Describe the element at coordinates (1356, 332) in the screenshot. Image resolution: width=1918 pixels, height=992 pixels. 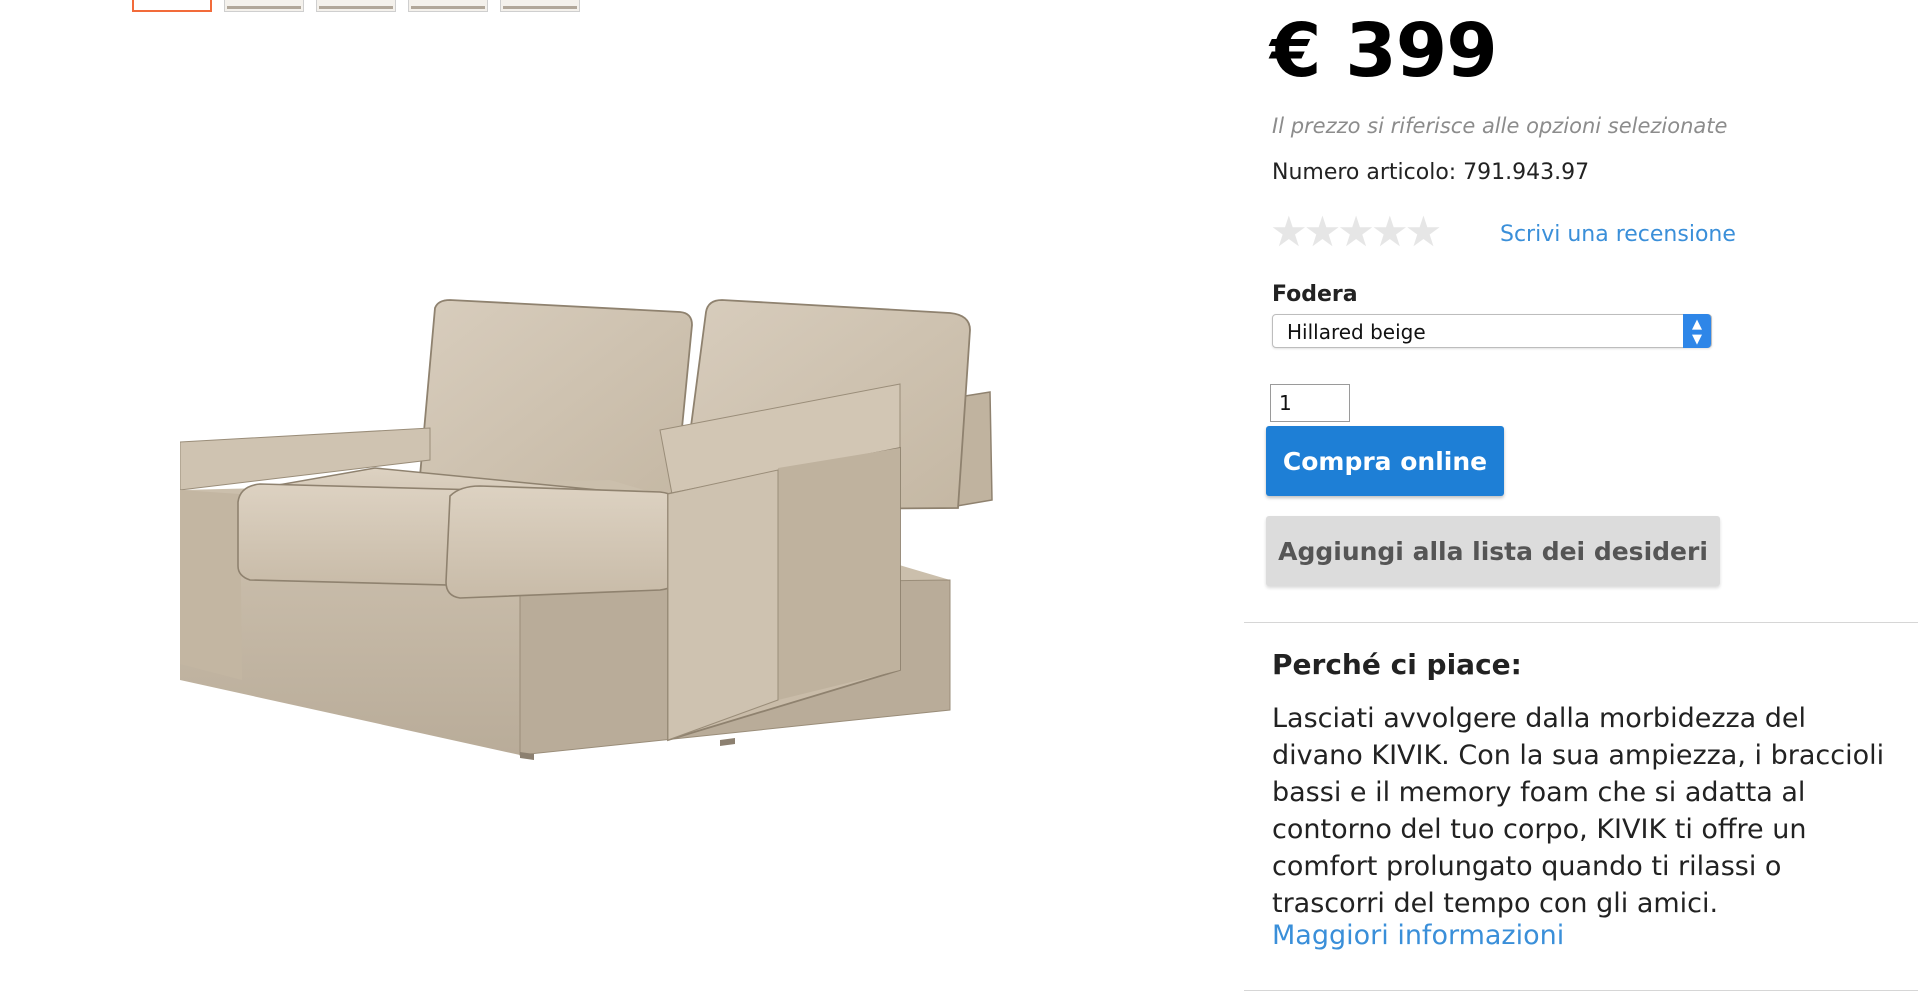
I see `cover-select-value: Hillared beige` at that location.